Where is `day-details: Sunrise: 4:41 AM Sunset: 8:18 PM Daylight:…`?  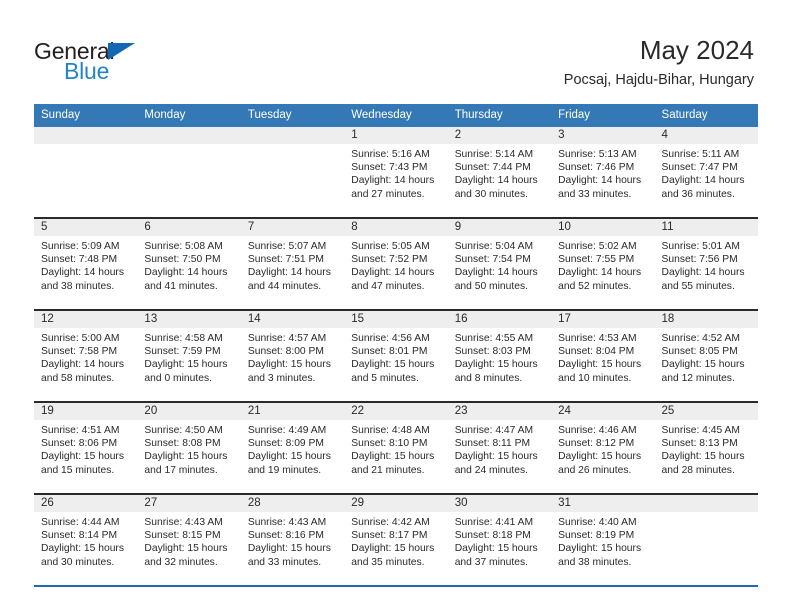 day-details: Sunrise: 4:41 AM Sunset: 8:18 PM Daylight:… is located at coordinates (499, 540).